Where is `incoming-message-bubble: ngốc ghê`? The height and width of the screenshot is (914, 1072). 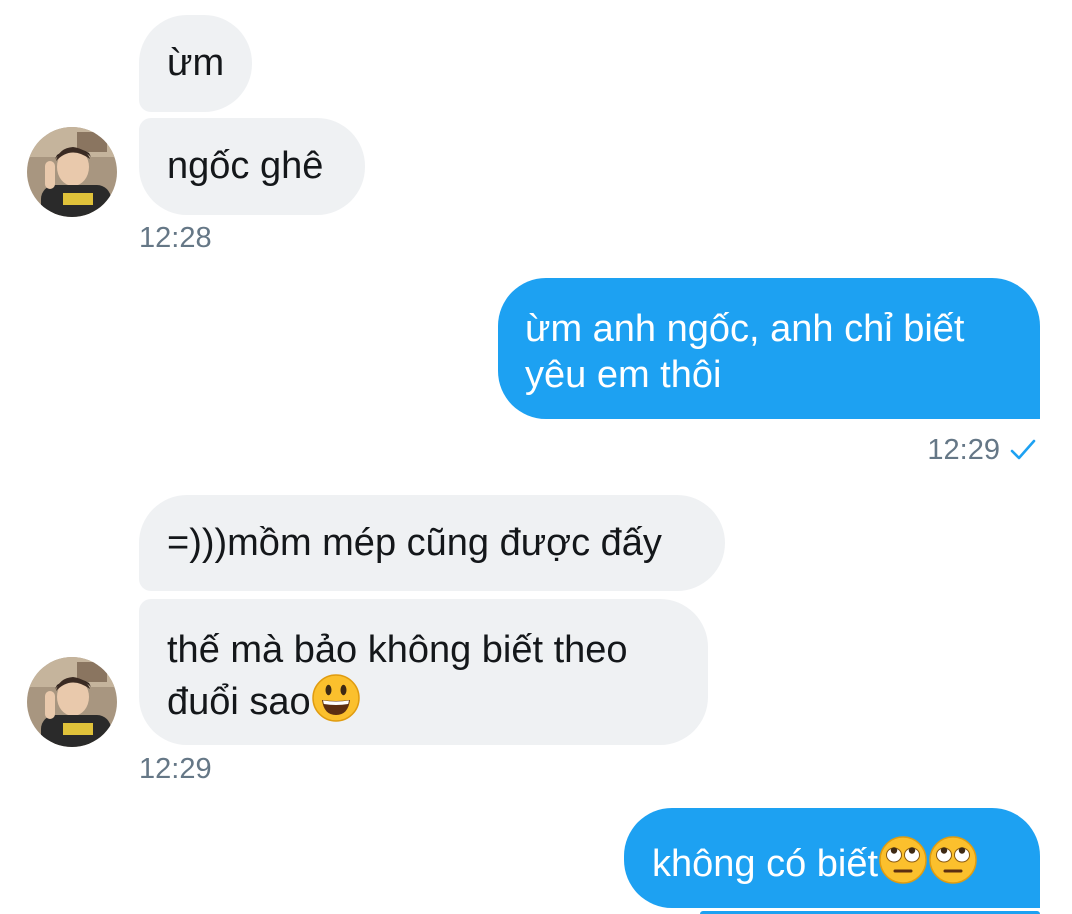
incoming-message-bubble: ngốc ghê is located at coordinates (252, 166).